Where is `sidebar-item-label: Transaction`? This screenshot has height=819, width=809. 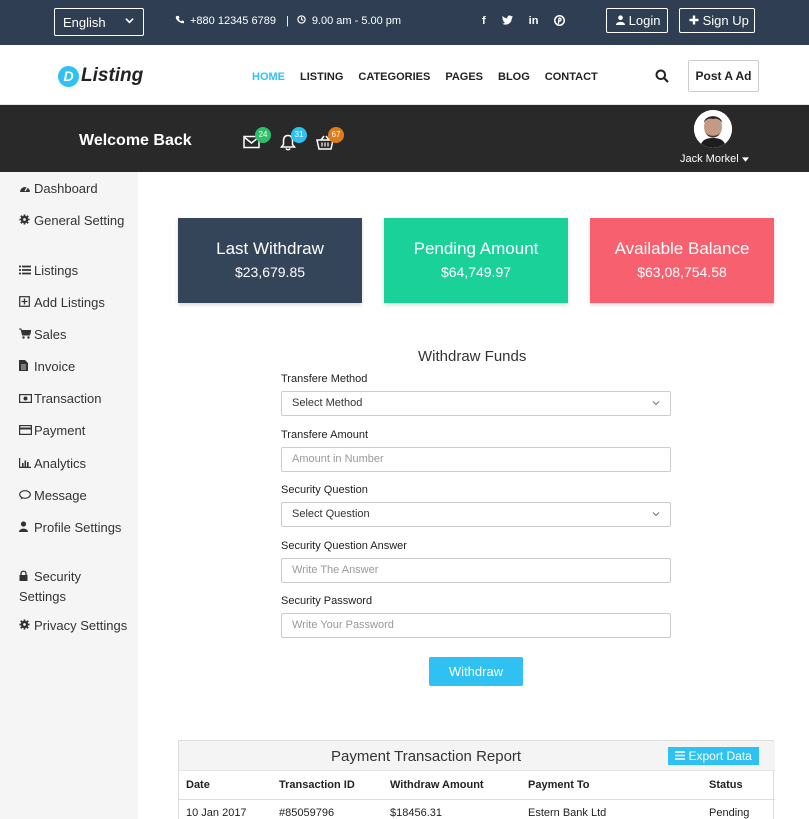
sidebar-item-label: Transaction is located at coordinates (68, 398).